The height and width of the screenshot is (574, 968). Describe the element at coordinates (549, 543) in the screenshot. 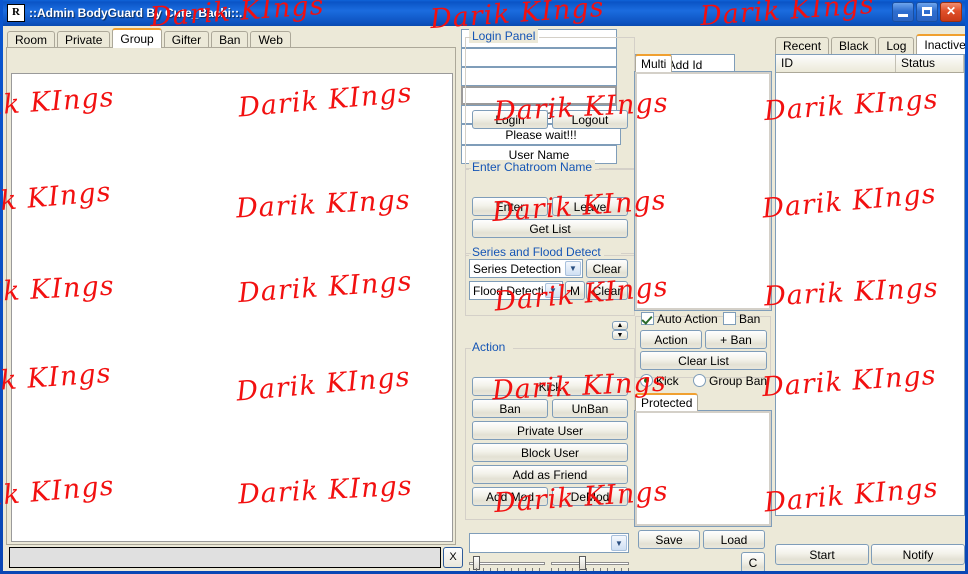

I see `action-bottom-combo: ▼` at that location.